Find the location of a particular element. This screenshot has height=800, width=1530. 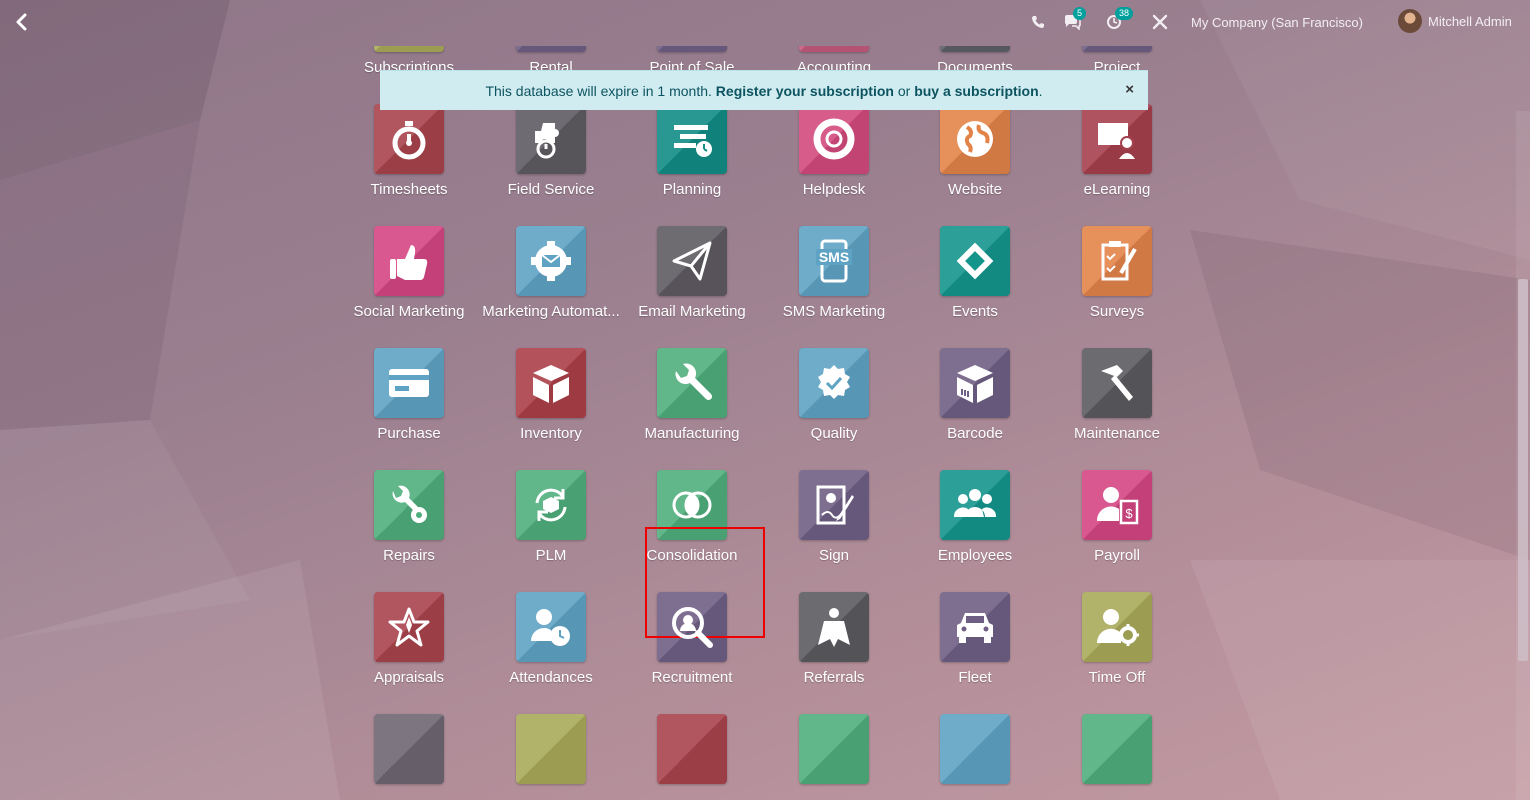

buy-subscription-link: buy a subscription is located at coordinates (976, 91).